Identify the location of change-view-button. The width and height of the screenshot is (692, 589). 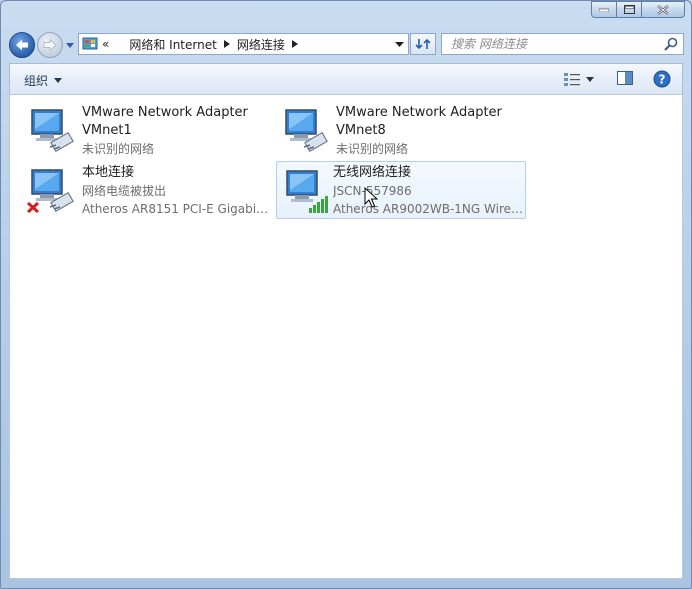
(581, 79).